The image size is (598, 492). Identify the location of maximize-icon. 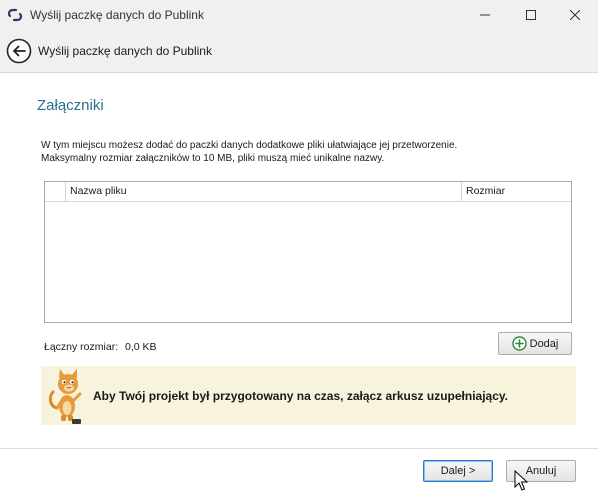
(531, 15).